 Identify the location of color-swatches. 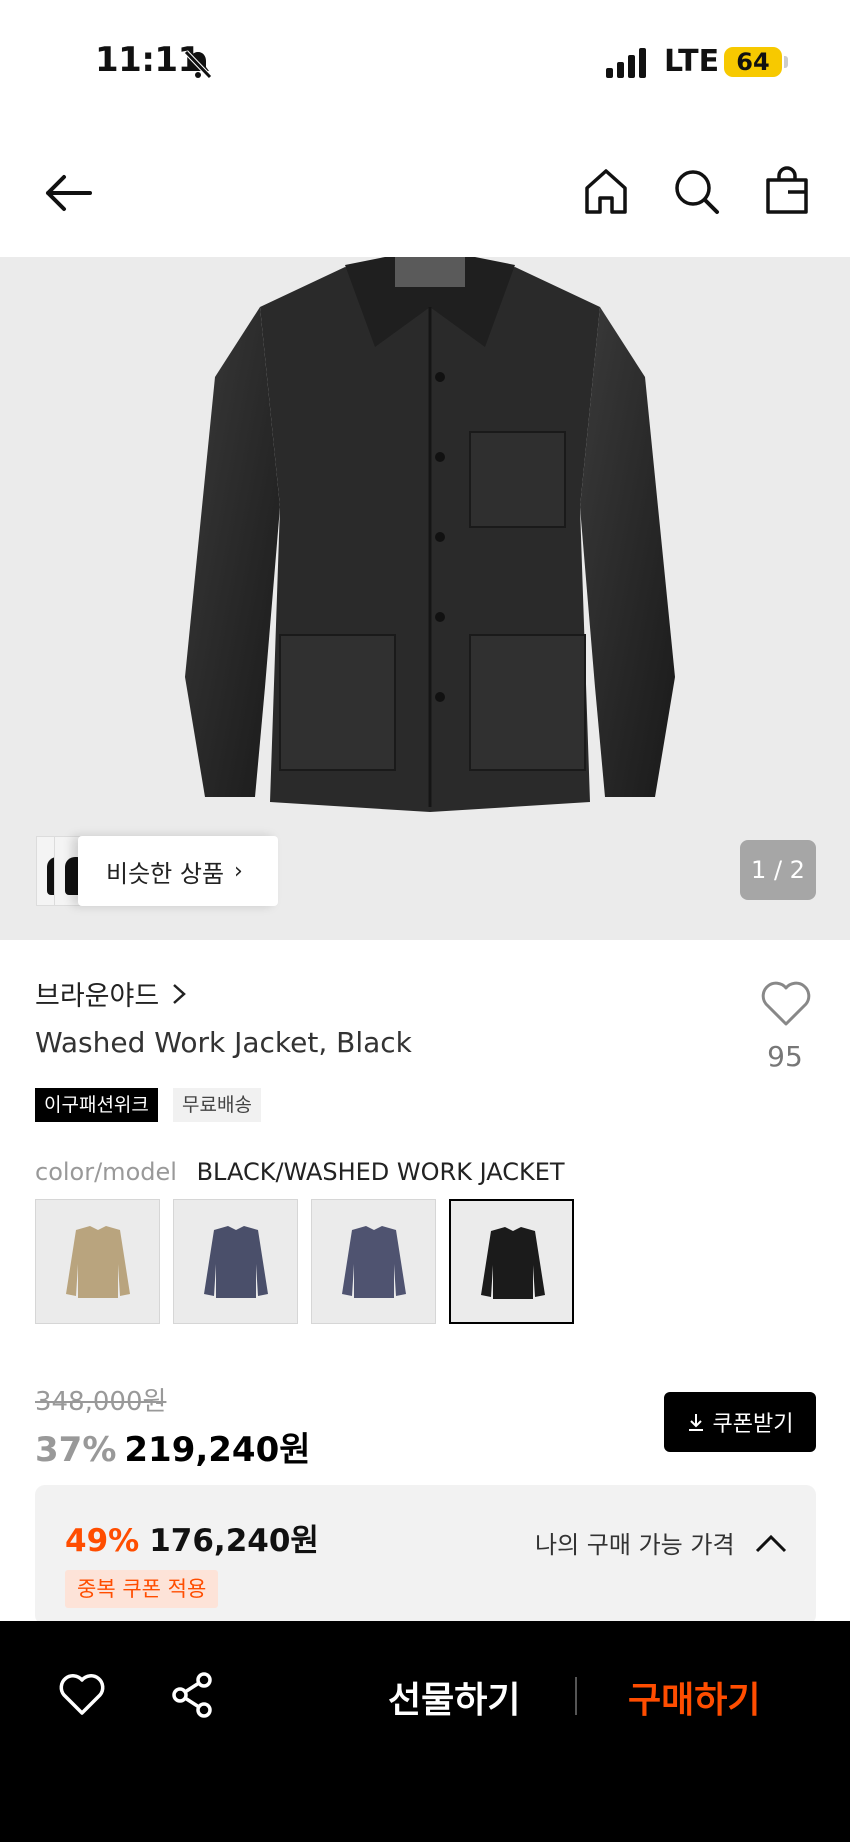
(315, 1261).